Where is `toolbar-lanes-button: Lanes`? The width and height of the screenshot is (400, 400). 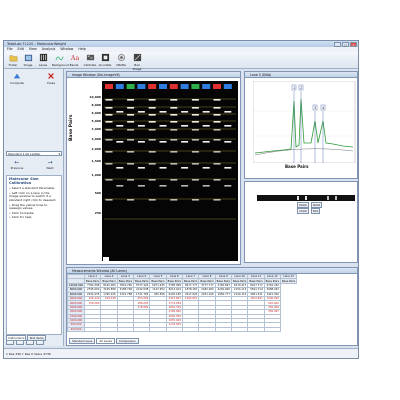 toolbar-lanes-button: Lanes is located at coordinates (43, 60).